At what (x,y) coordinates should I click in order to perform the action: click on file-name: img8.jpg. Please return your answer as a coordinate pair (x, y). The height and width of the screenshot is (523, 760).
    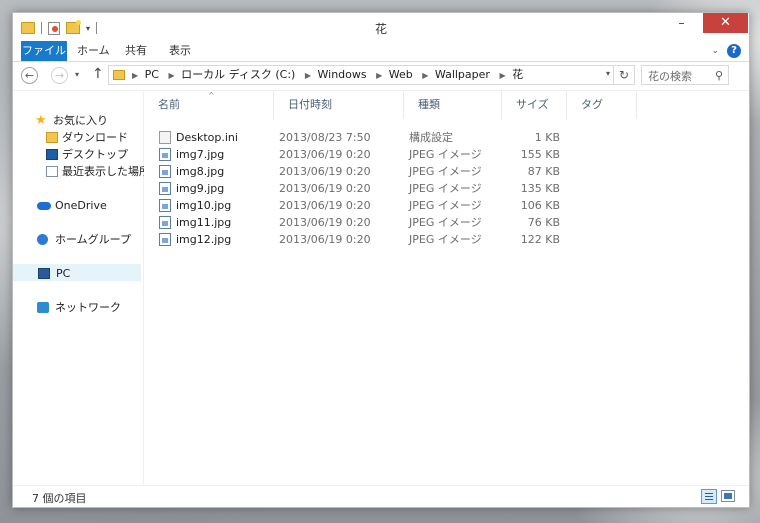
    Looking at the image, I should click on (200, 171).